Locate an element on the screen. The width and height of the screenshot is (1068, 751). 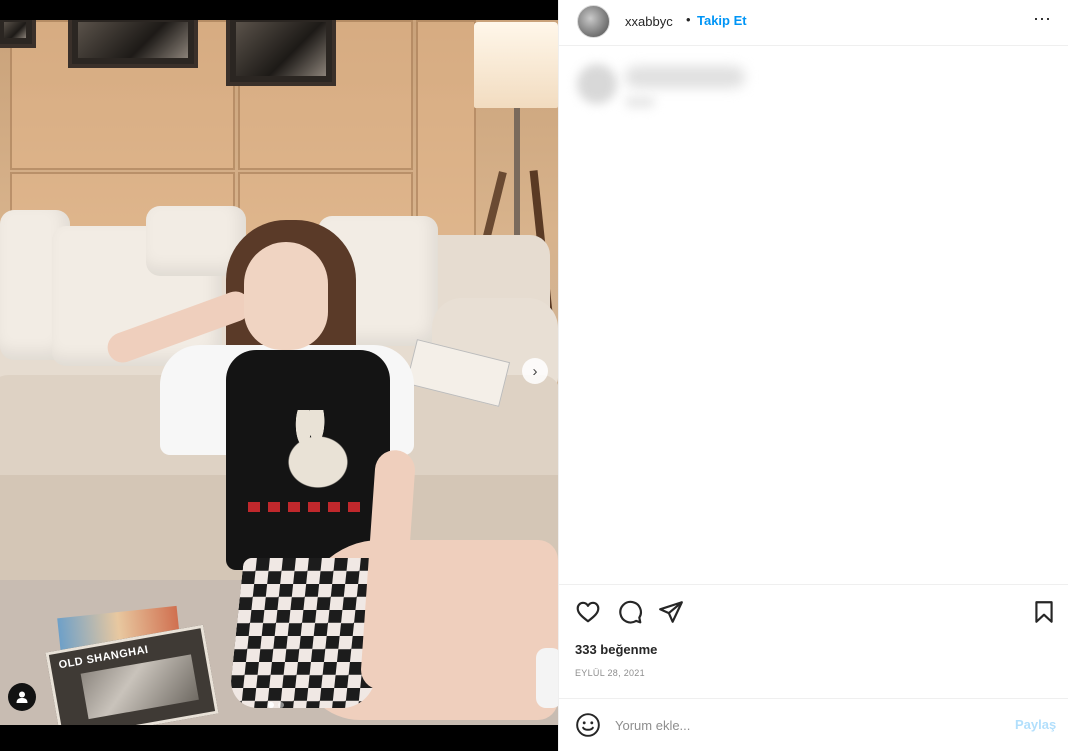
chevron-right-icon: › is located at coordinates (535, 371).